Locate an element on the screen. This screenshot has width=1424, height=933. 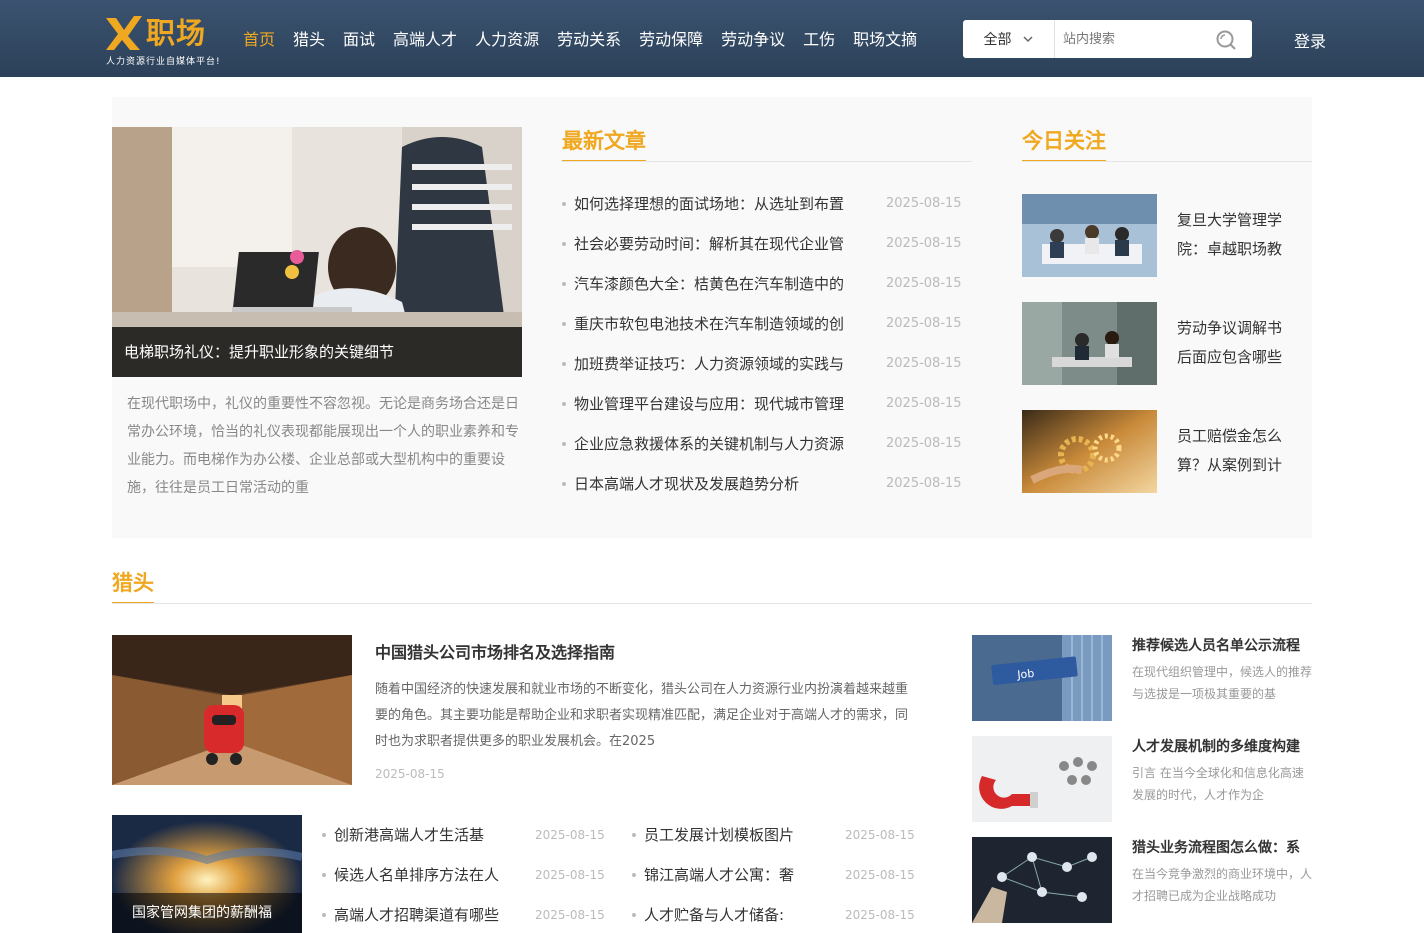
focus-article-title: 复旦大学管理学院：卓越职场教 is located at coordinates (1236, 235).